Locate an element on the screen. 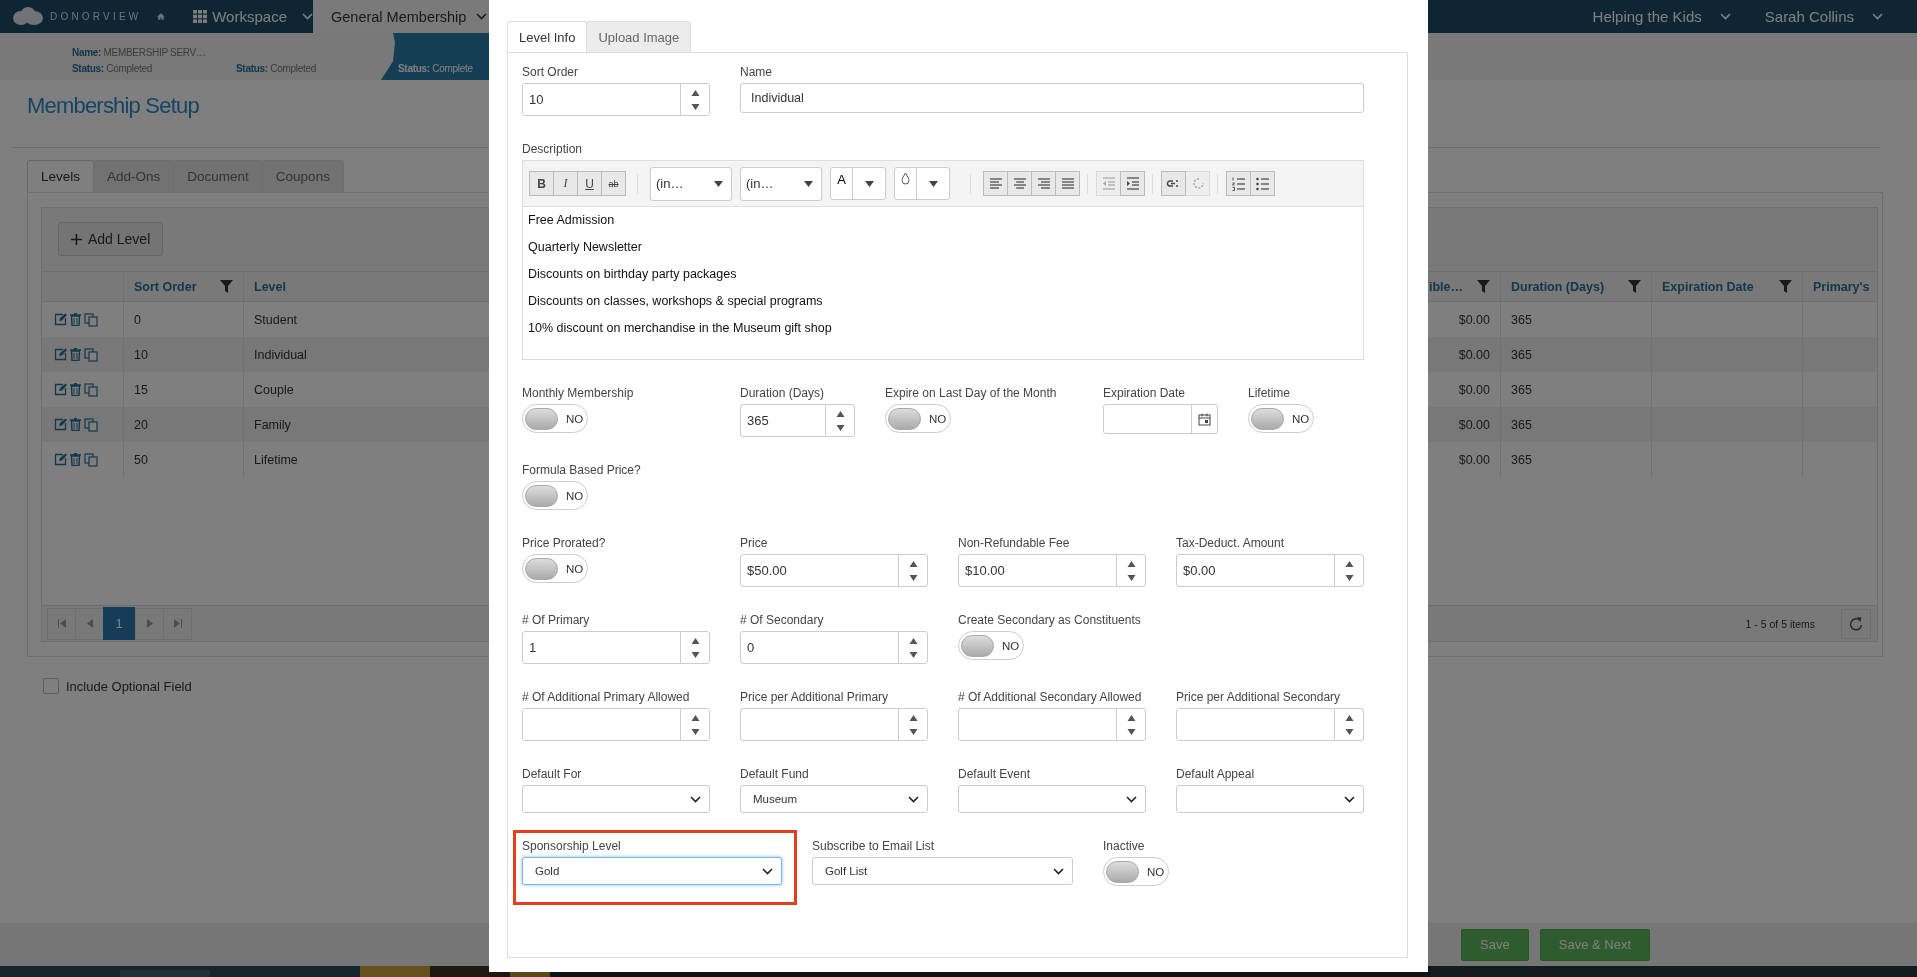  last-page-button is located at coordinates (177, 623).